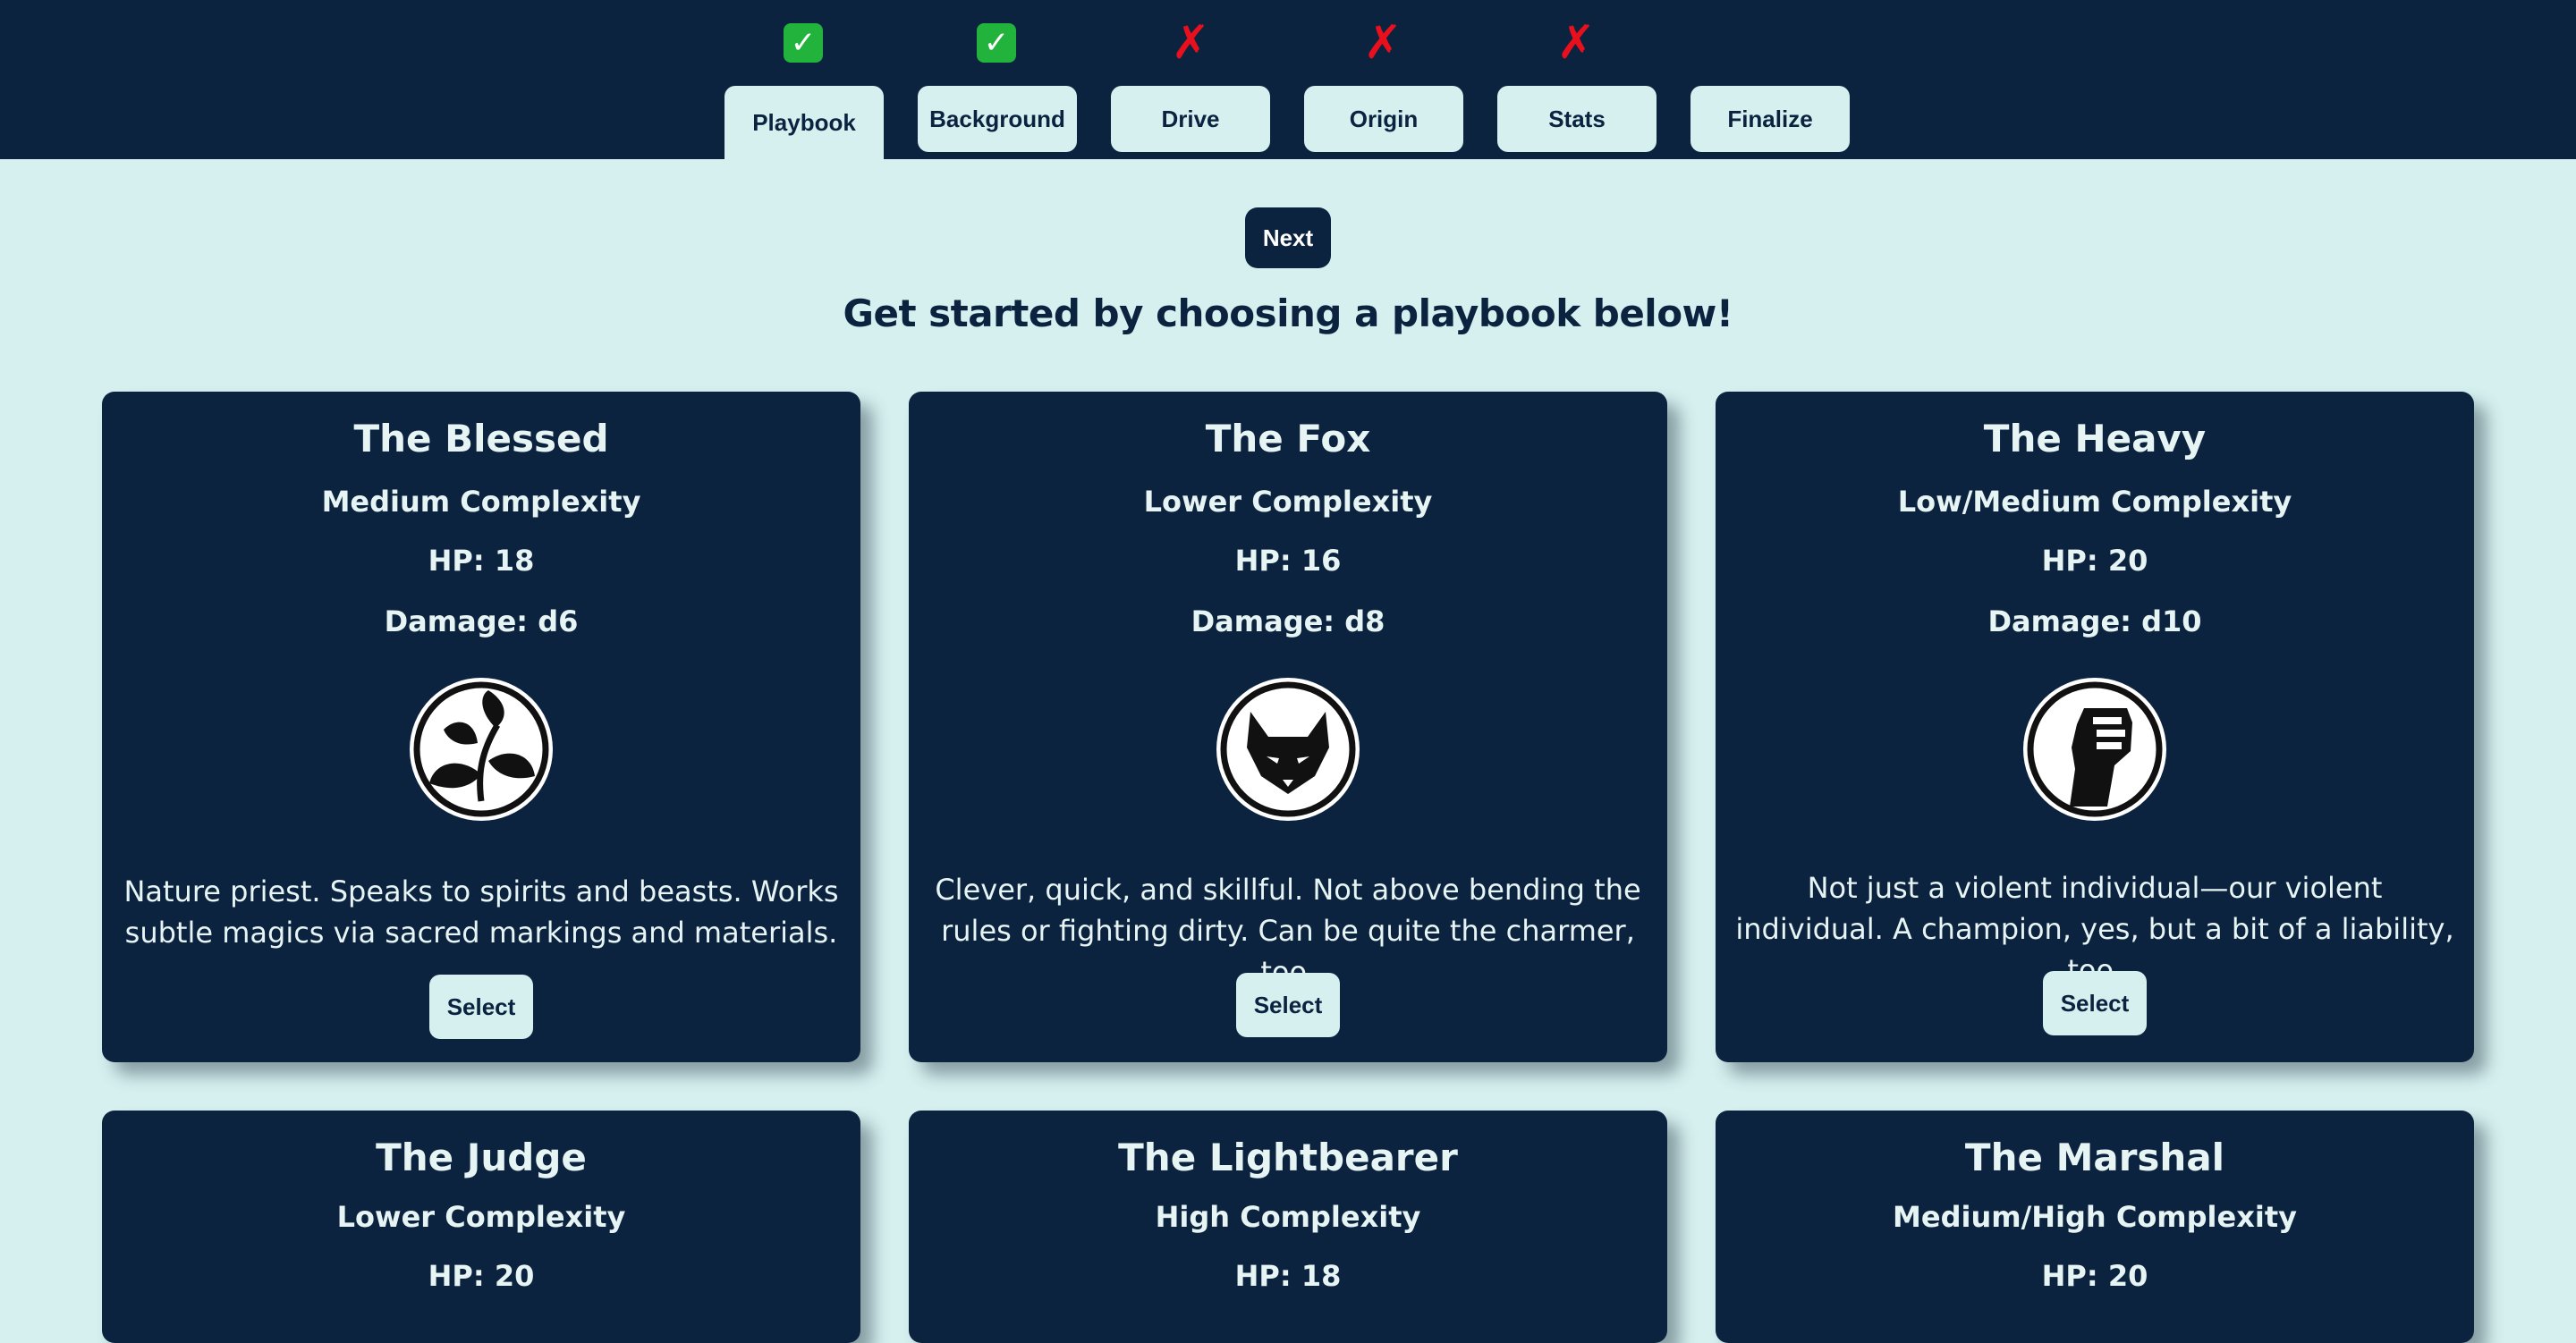  I want to click on tab-background: Background, so click(997, 119).